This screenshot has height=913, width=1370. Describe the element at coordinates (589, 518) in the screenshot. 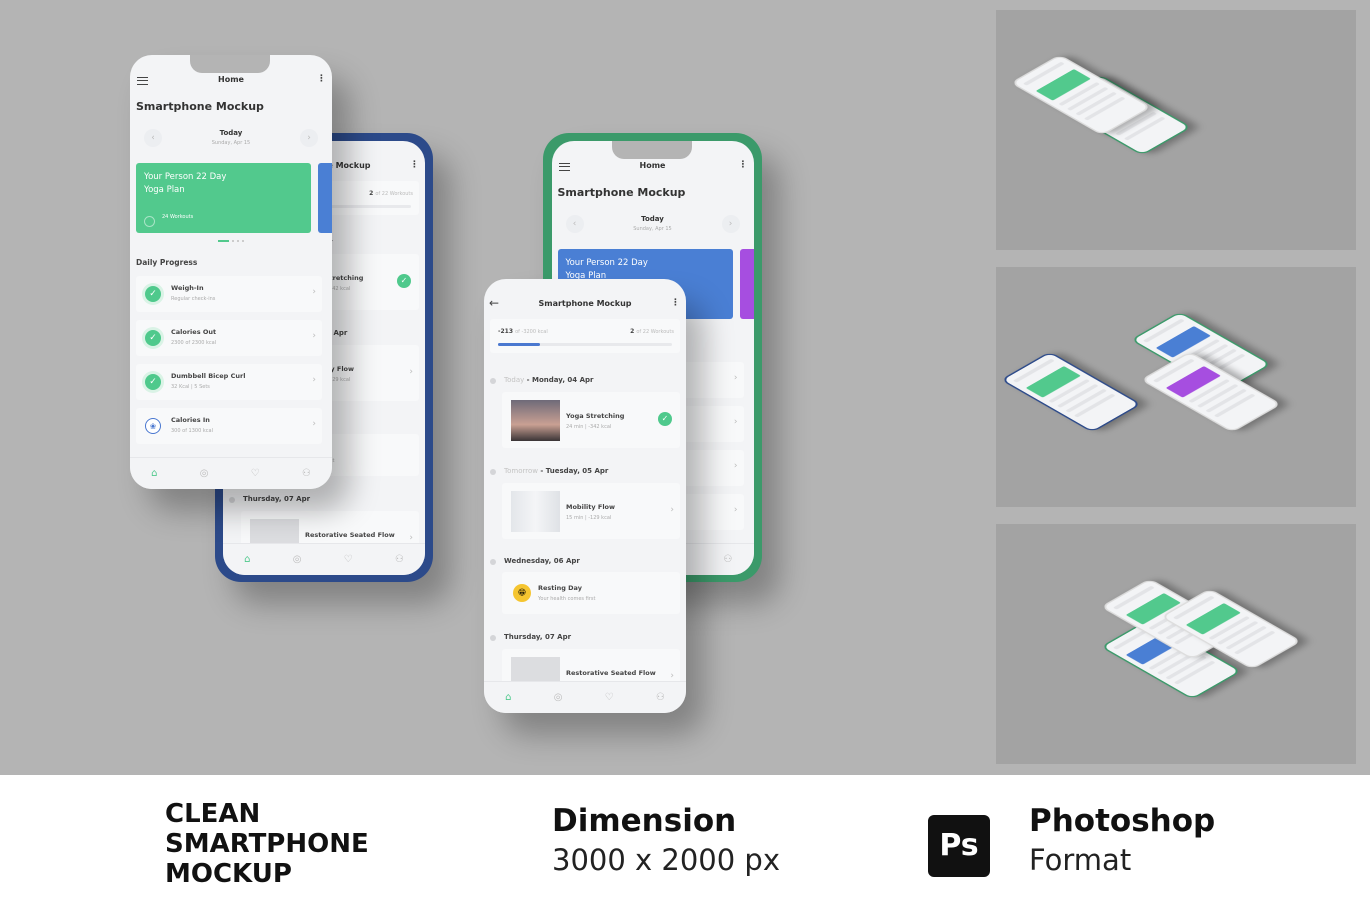

I see `item-sub: 15 min | -129 kcal` at that location.